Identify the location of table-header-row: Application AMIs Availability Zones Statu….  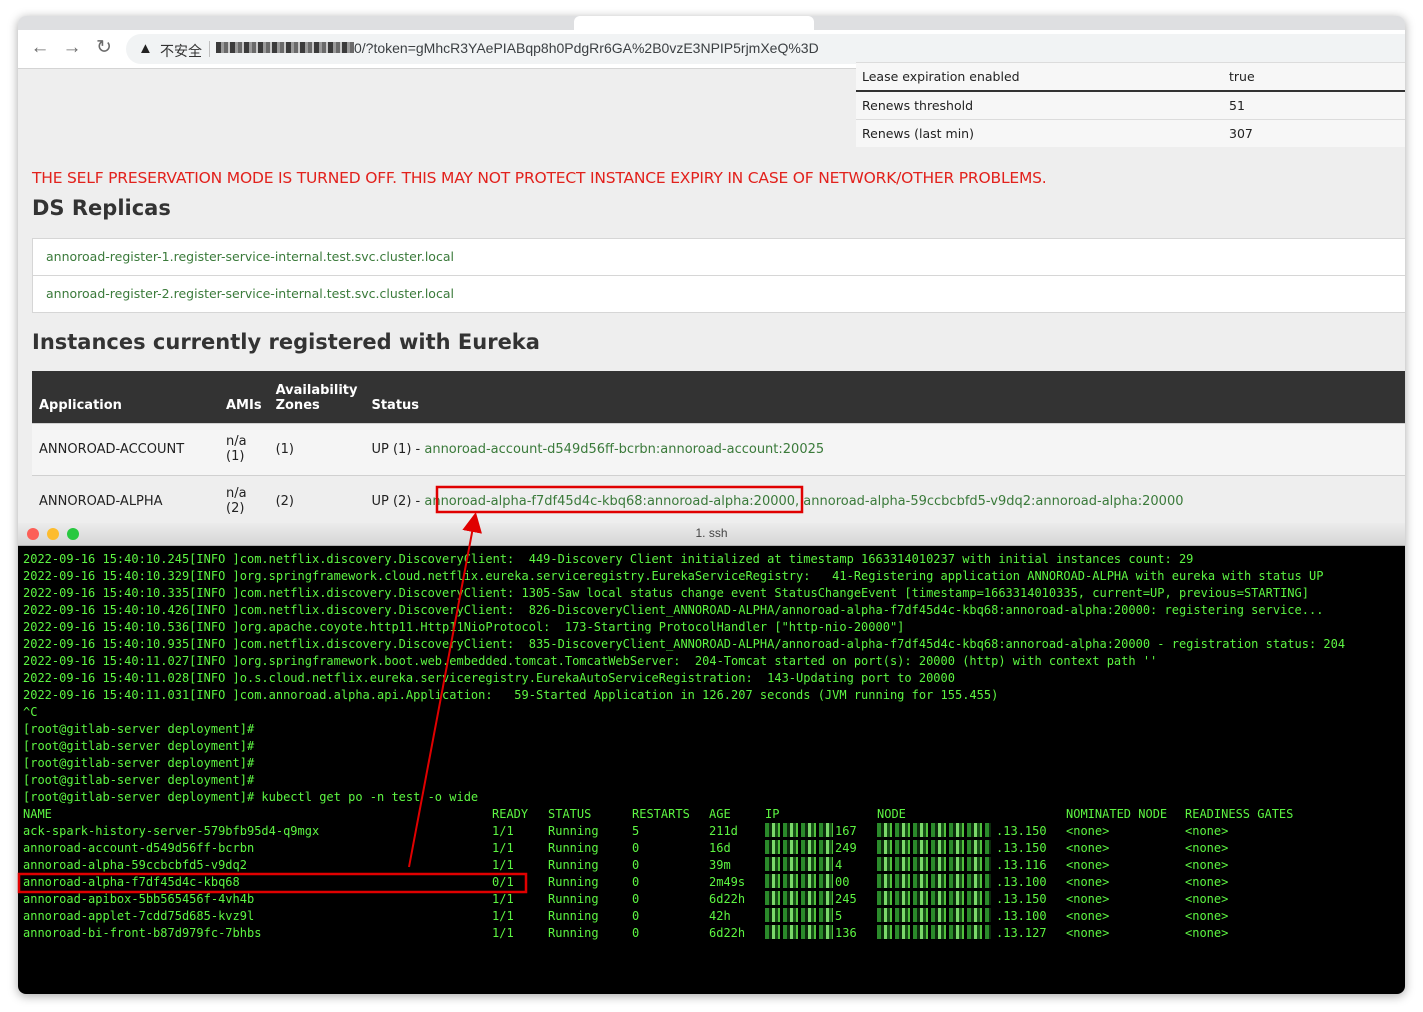
(718, 397).